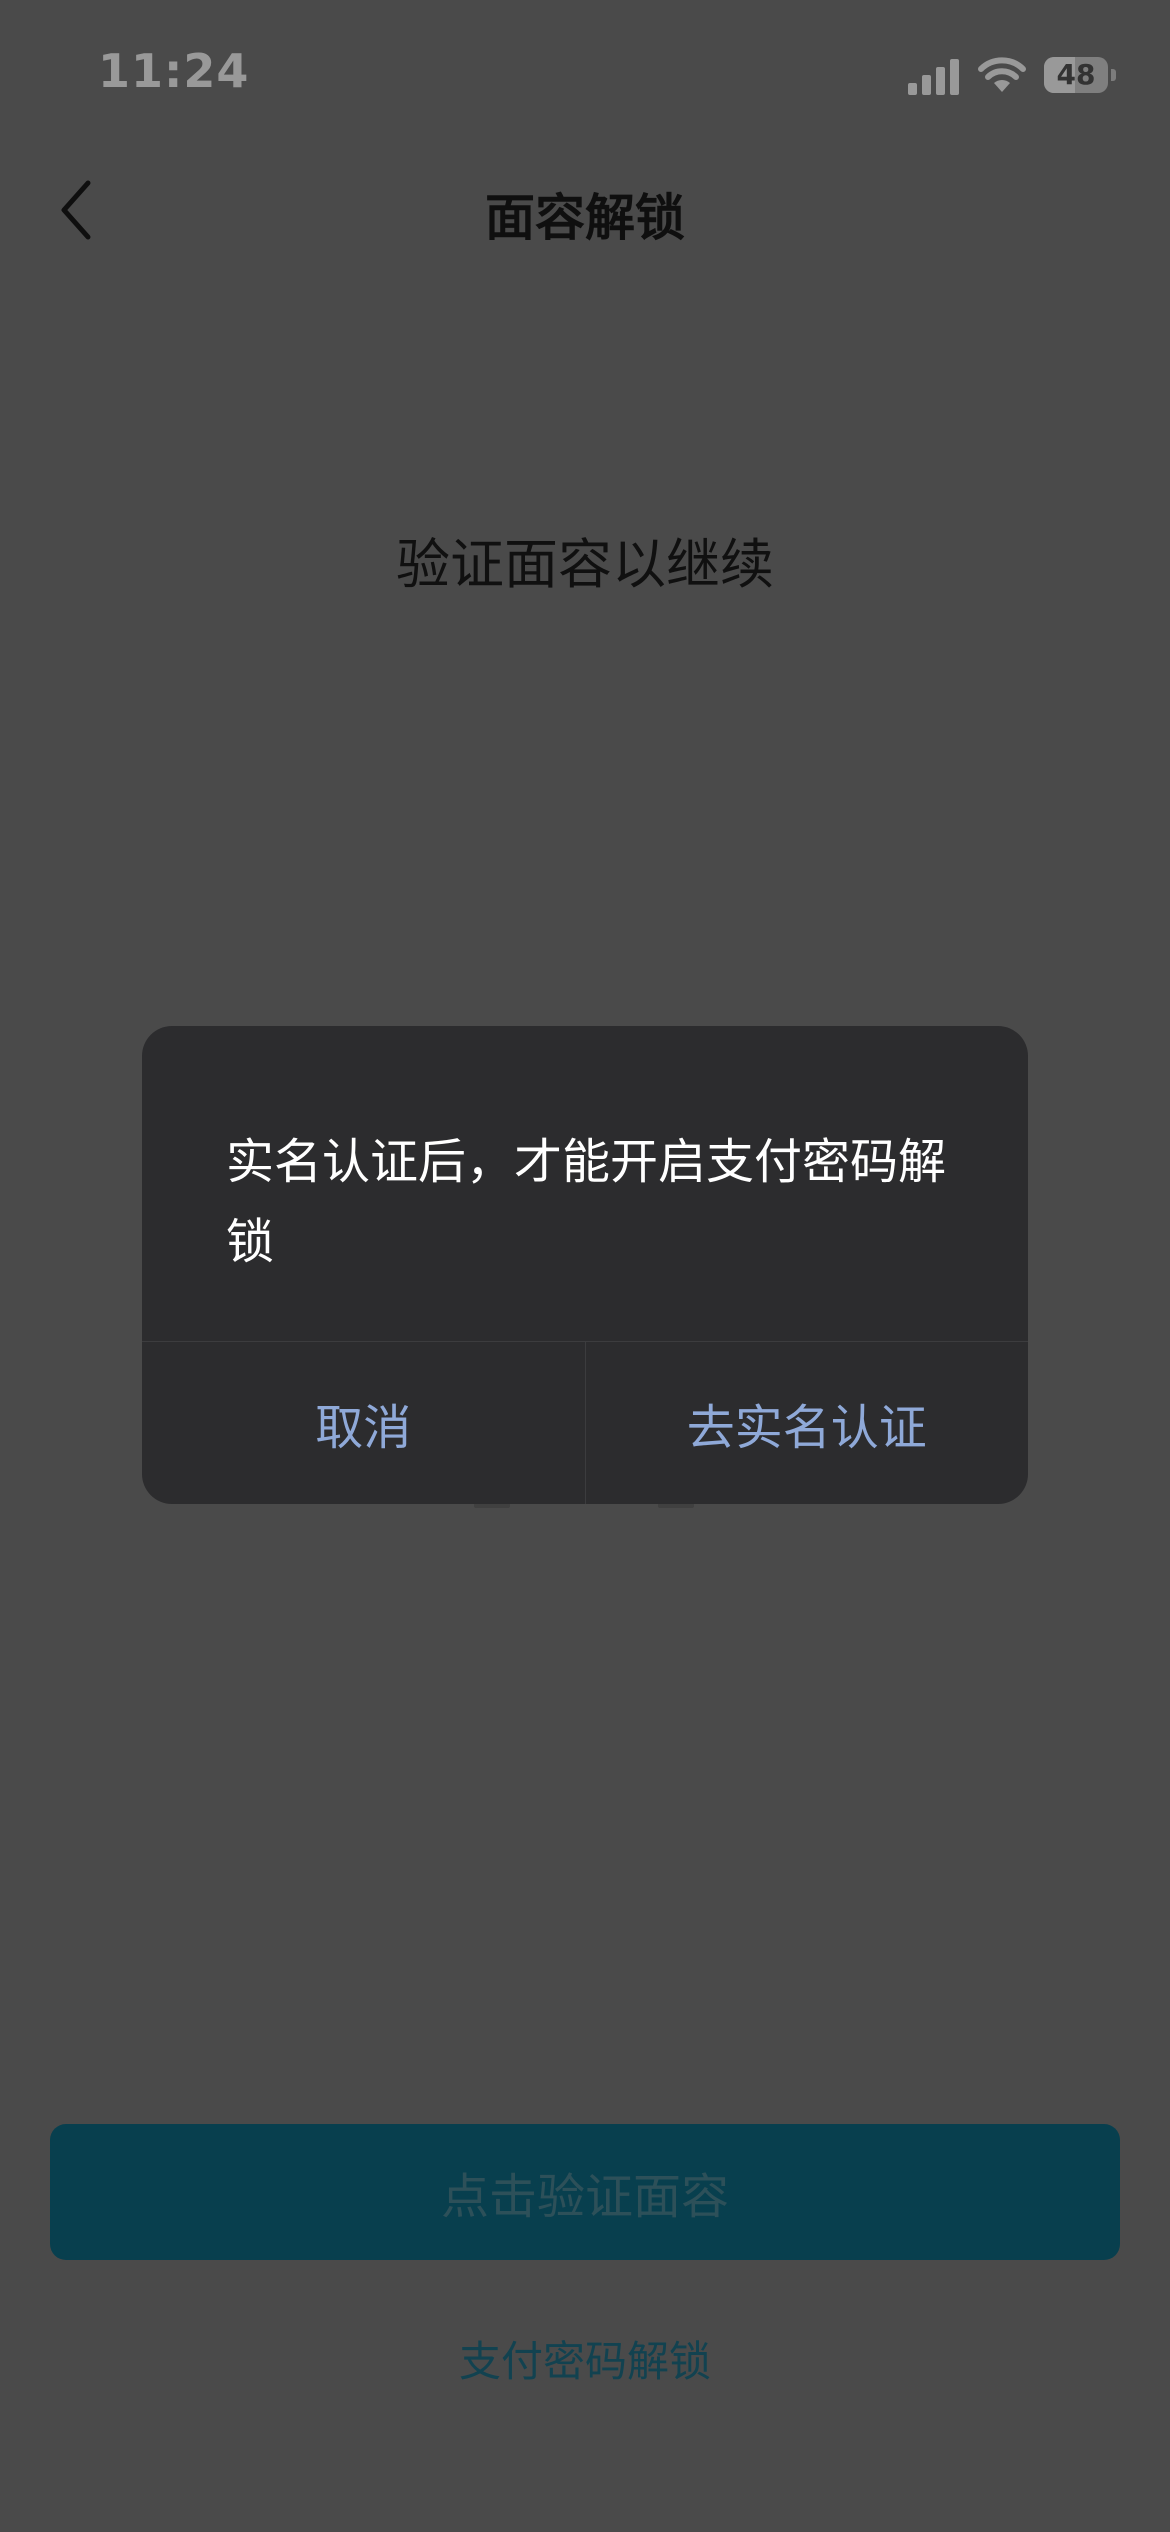 The image size is (1170, 2532). What do you see at coordinates (363, 1423) in the screenshot?
I see `cancel-button: 取消` at bounding box center [363, 1423].